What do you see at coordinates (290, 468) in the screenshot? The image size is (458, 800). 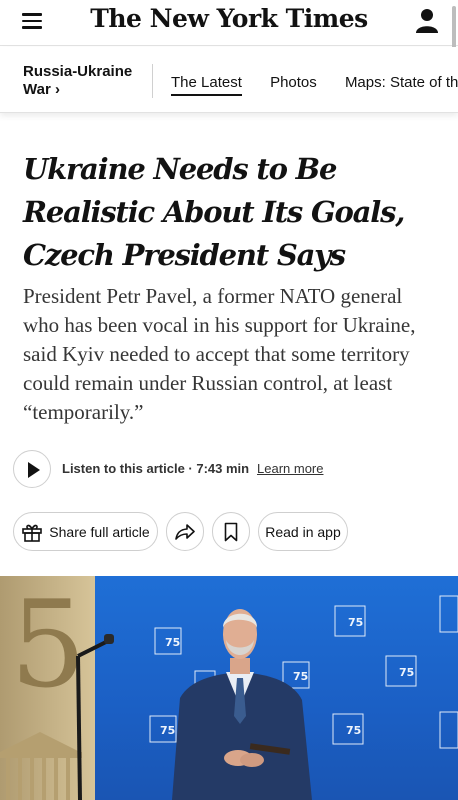 I see `learn-more-link: Learn more` at bounding box center [290, 468].